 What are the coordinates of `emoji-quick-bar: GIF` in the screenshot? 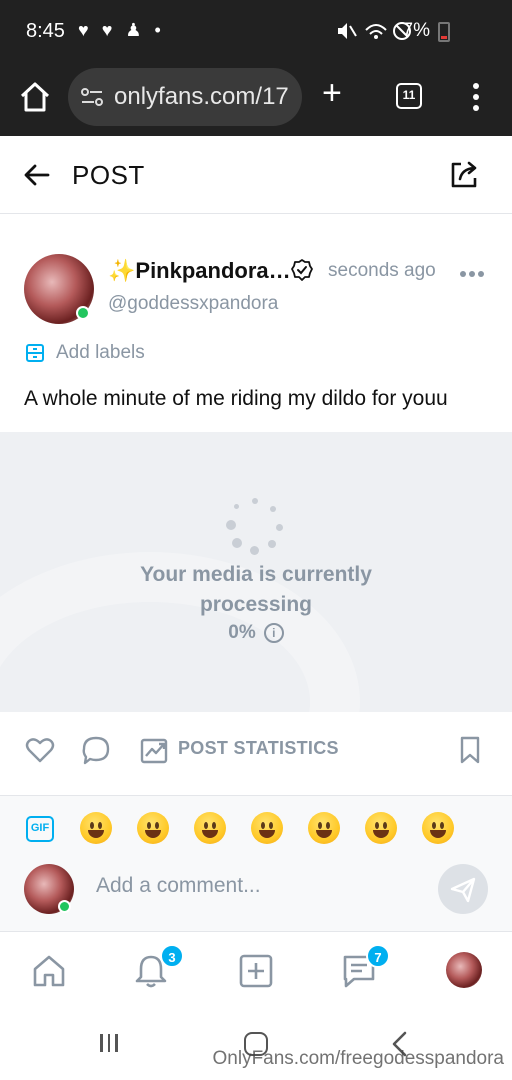 It's located at (256, 829).